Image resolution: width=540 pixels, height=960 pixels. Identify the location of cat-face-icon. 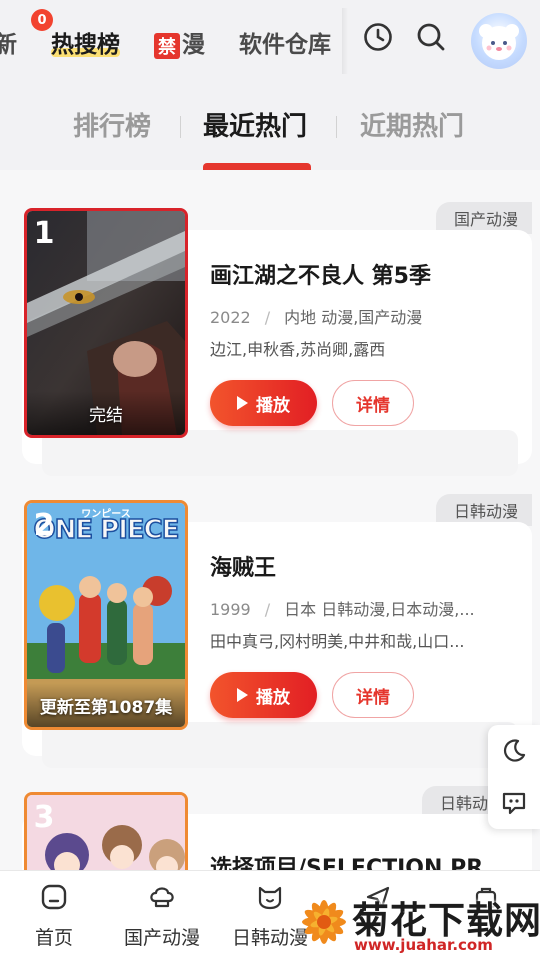
(270, 897).